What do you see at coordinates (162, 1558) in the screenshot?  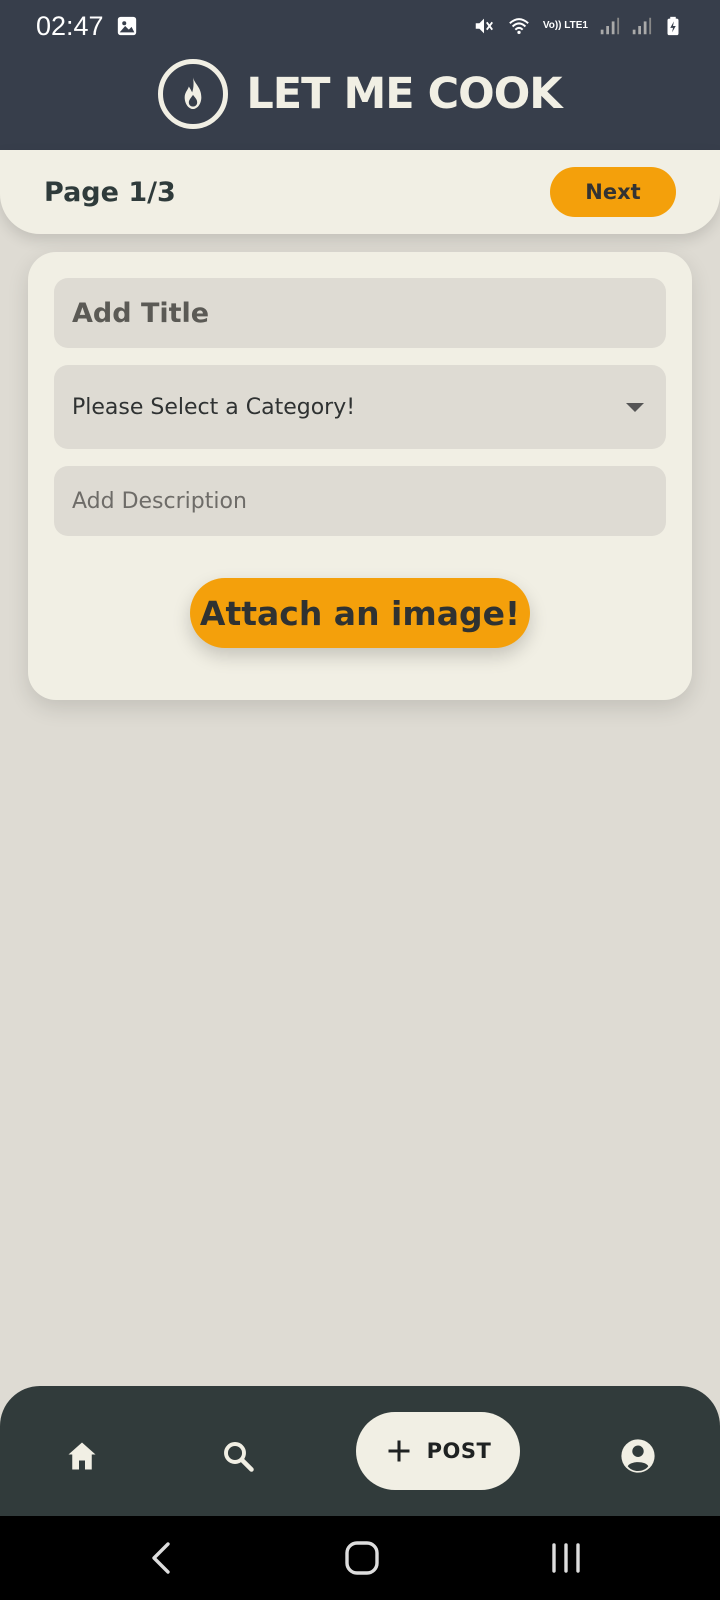 I see `back-icon` at bounding box center [162, 1558].